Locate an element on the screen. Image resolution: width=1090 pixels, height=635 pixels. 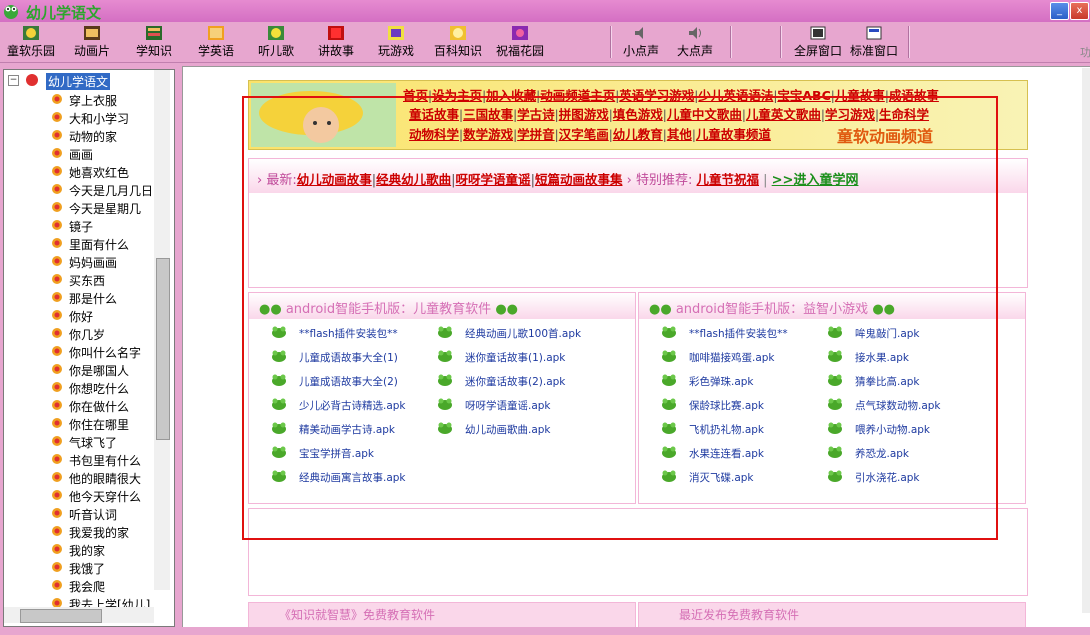
tree-root-label: 幼儿学语文 is located at coordinates (78, 81).